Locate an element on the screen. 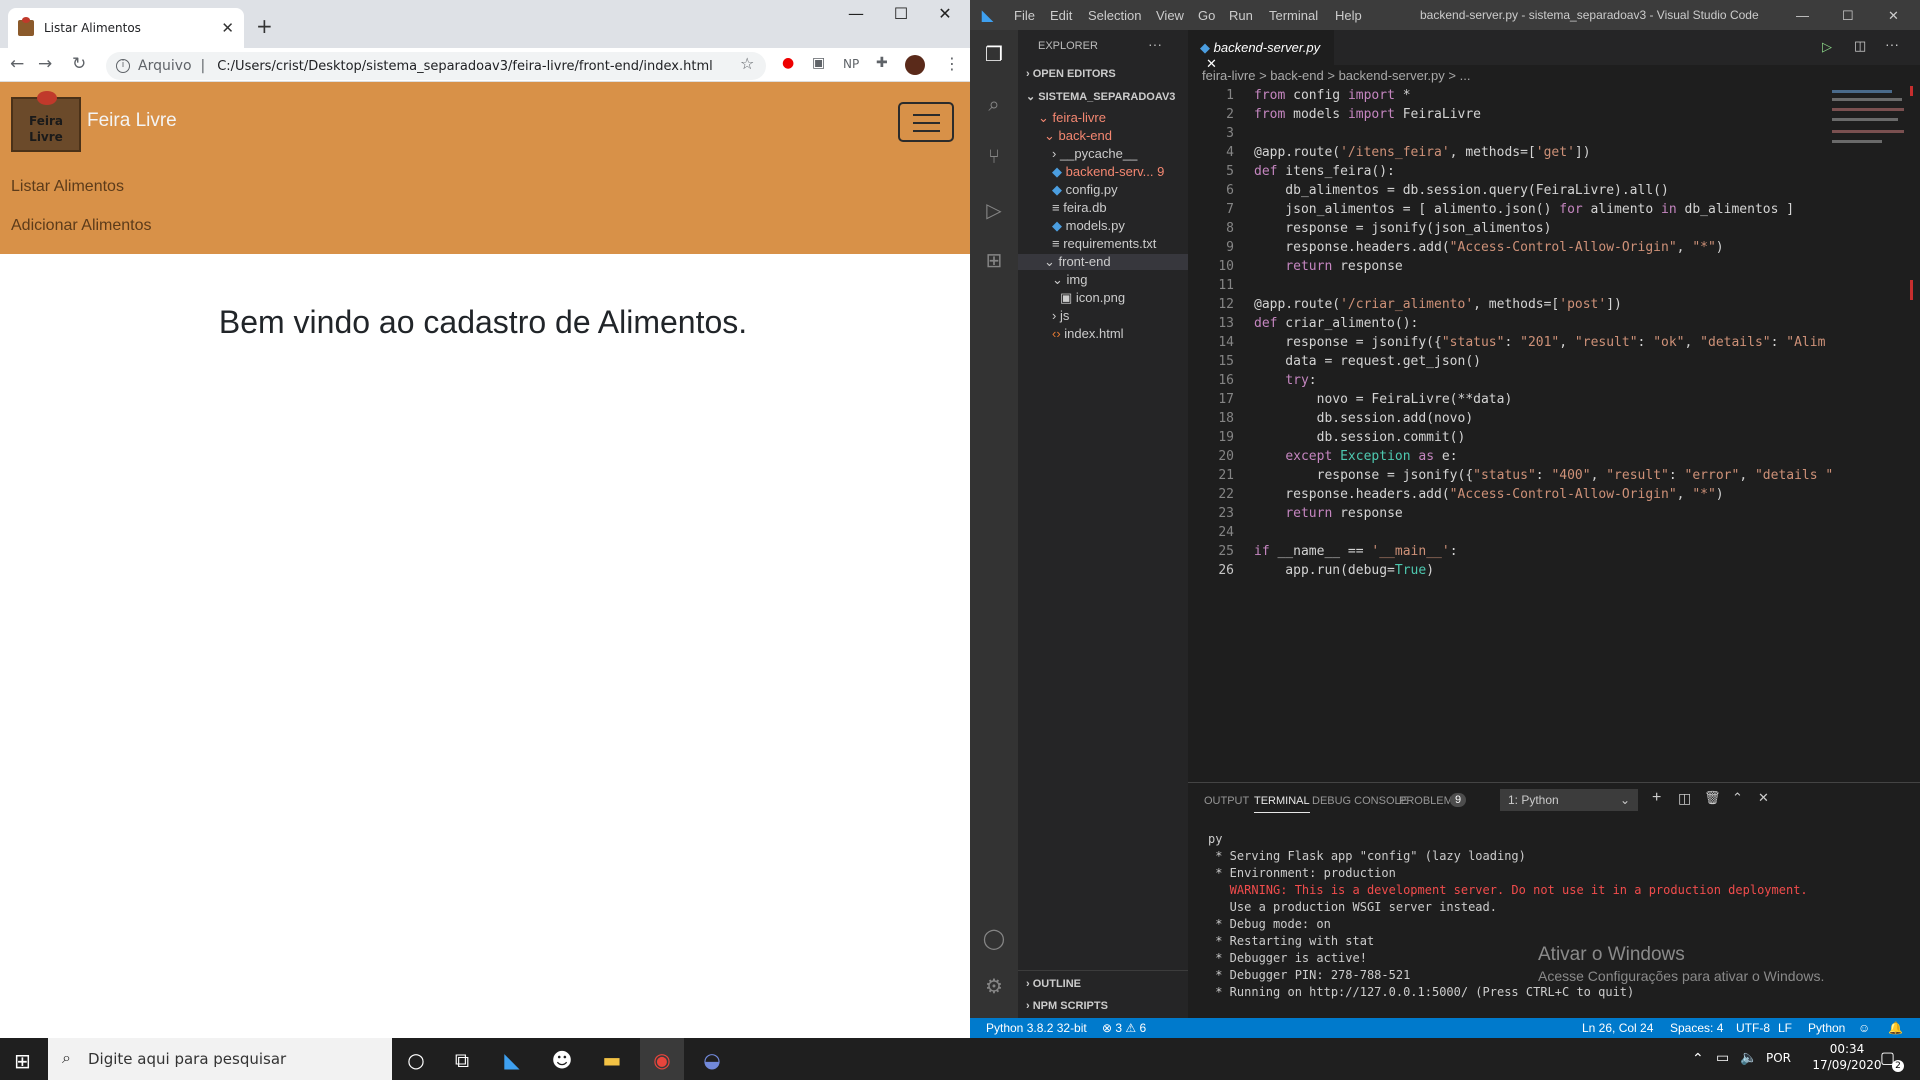  maximize-panel-icon: ⌃ is located at coordinates (1737, 798).